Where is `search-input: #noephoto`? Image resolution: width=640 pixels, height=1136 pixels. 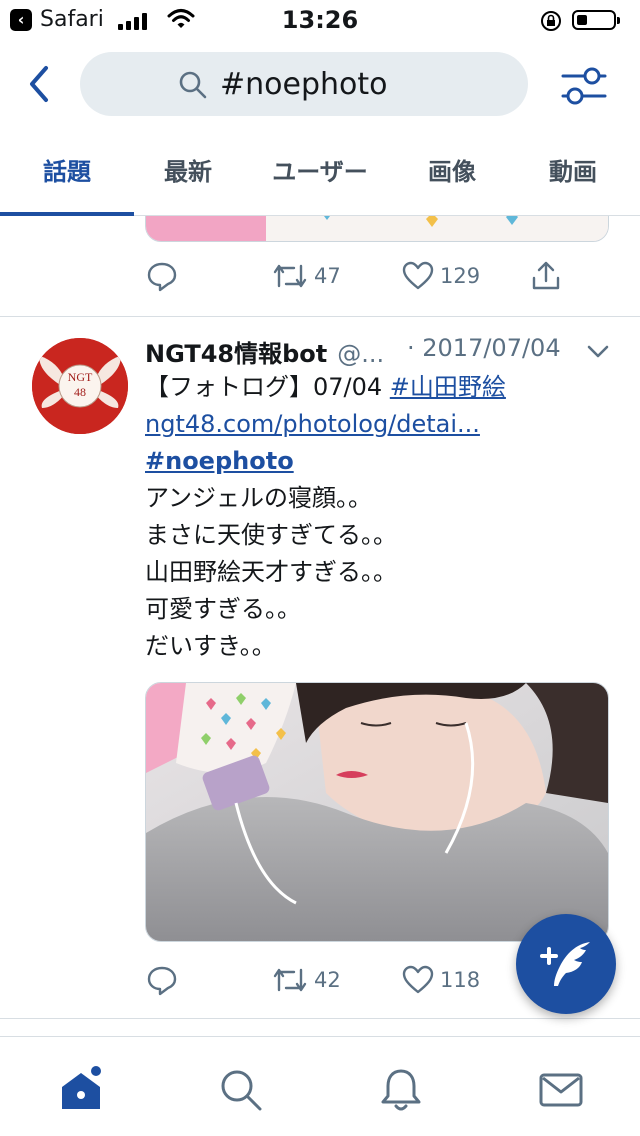 search-input: #noephoto is located at coordinates (304, 84).